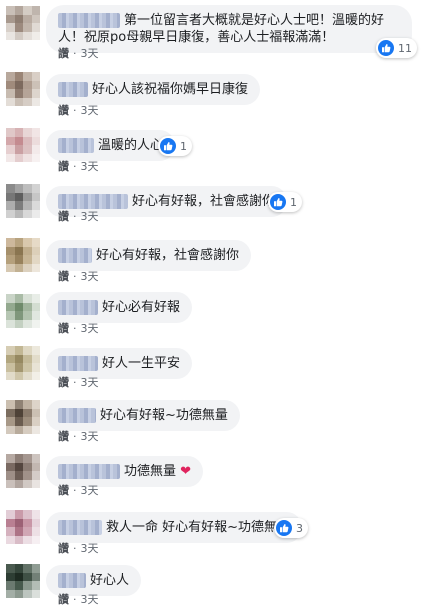 The image size is (442, 607). Describe the element at coordinates (150, 471) in the screenshot. I see `comment-text: 功德無量` at that location.